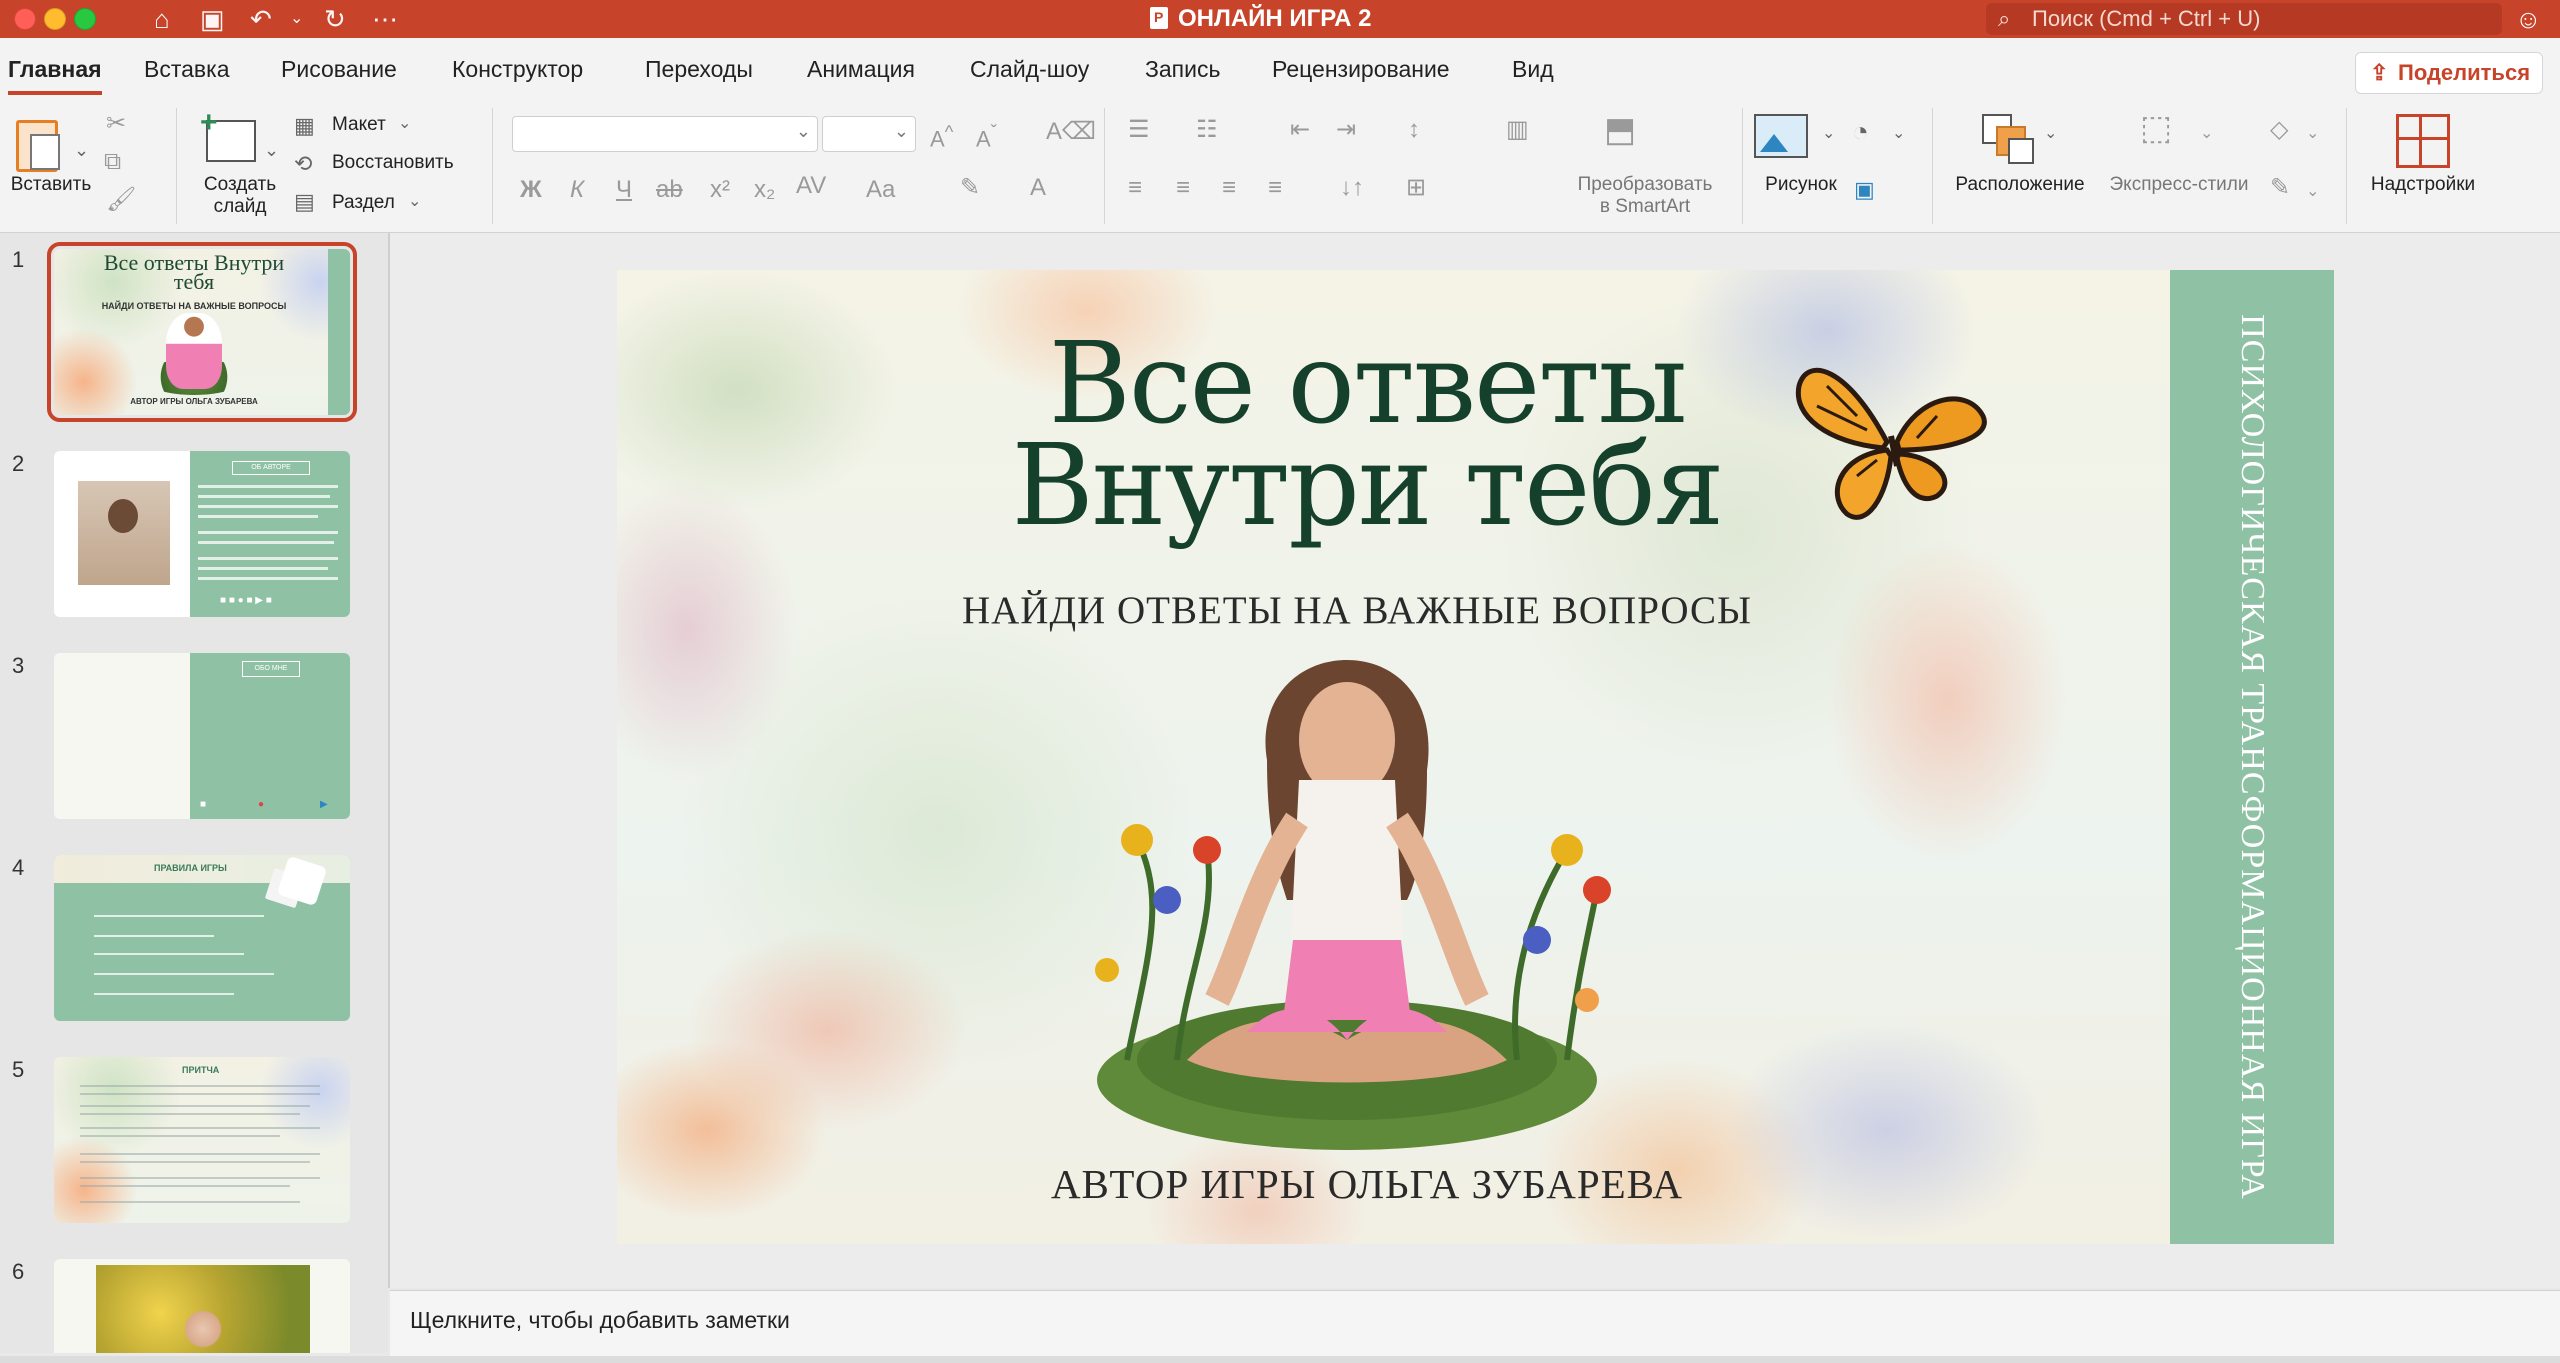 The height and width of the screenshot is (1363, 2560). What do you see at coordinates (1352, 188) in the screenshot?
I see `text-direction-icon: ↓↑` at bounding box center [1352, 188].